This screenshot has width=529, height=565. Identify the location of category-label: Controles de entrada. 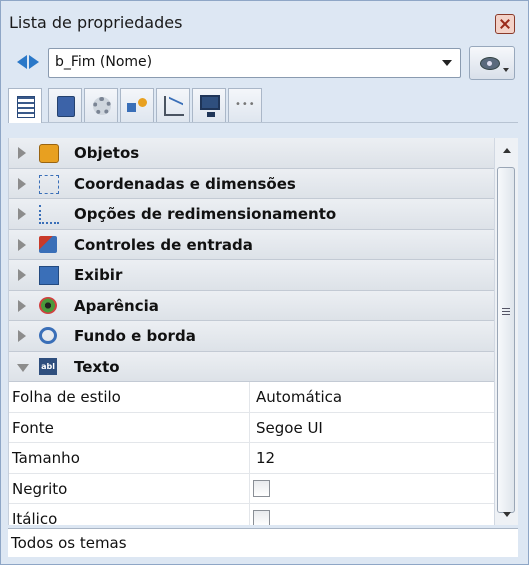
(163, 244).